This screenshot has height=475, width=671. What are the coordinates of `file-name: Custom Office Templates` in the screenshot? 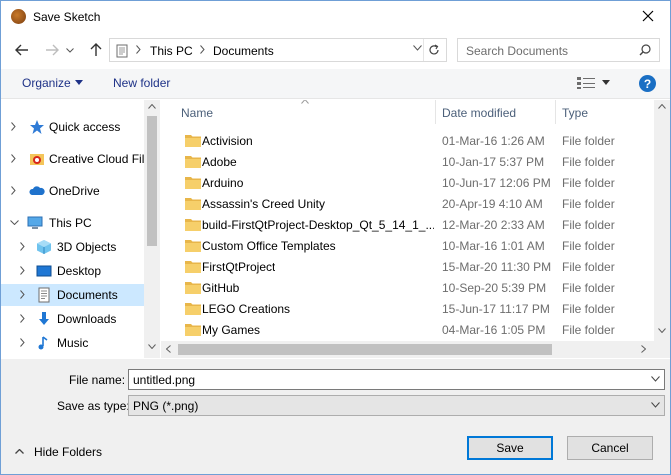 It's located at (269, 246).